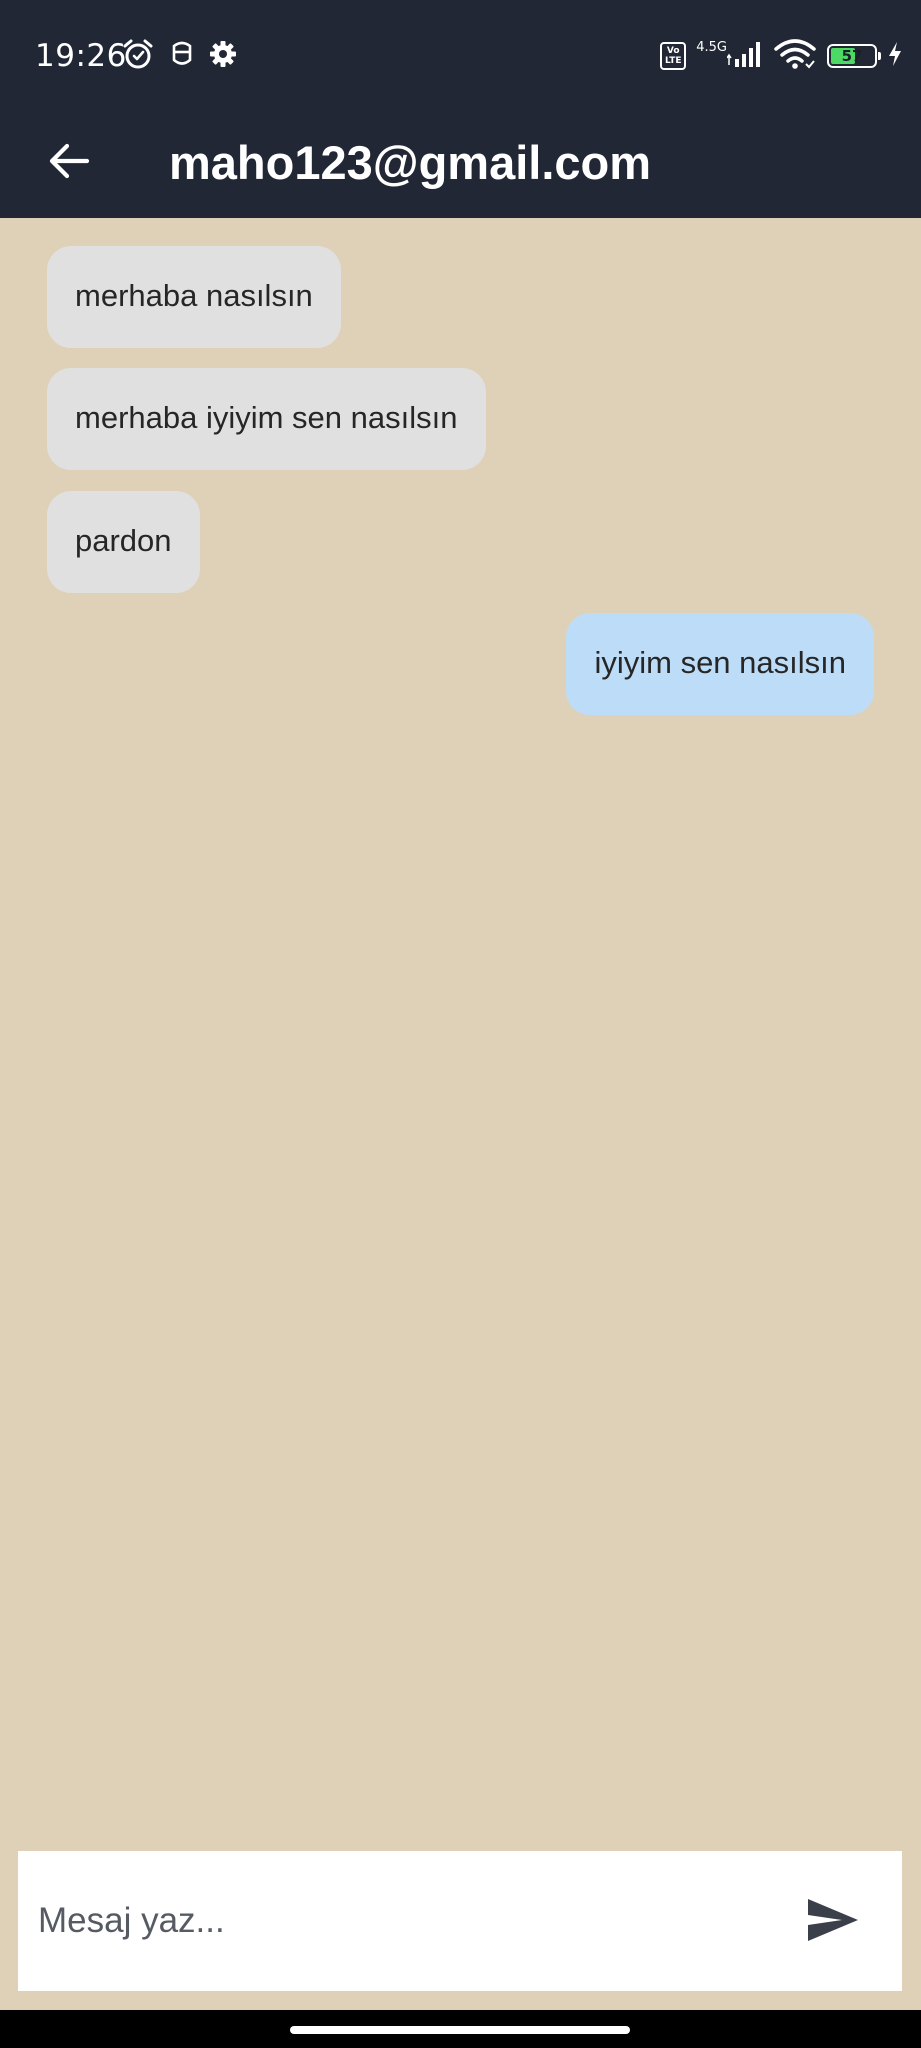 The width and height of the screenshot is (921, 2048). I want to click on send-button, so click(833, 1922).